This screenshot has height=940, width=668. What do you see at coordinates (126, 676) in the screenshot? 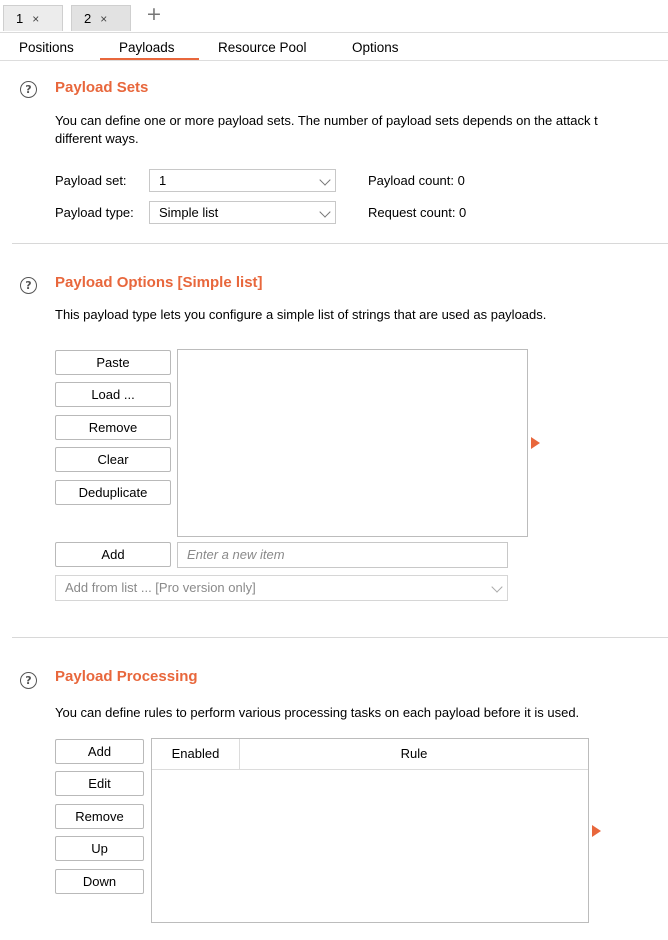
I see `section-title-payload-processing: Payload Processing` at bounding box center [126, 676].